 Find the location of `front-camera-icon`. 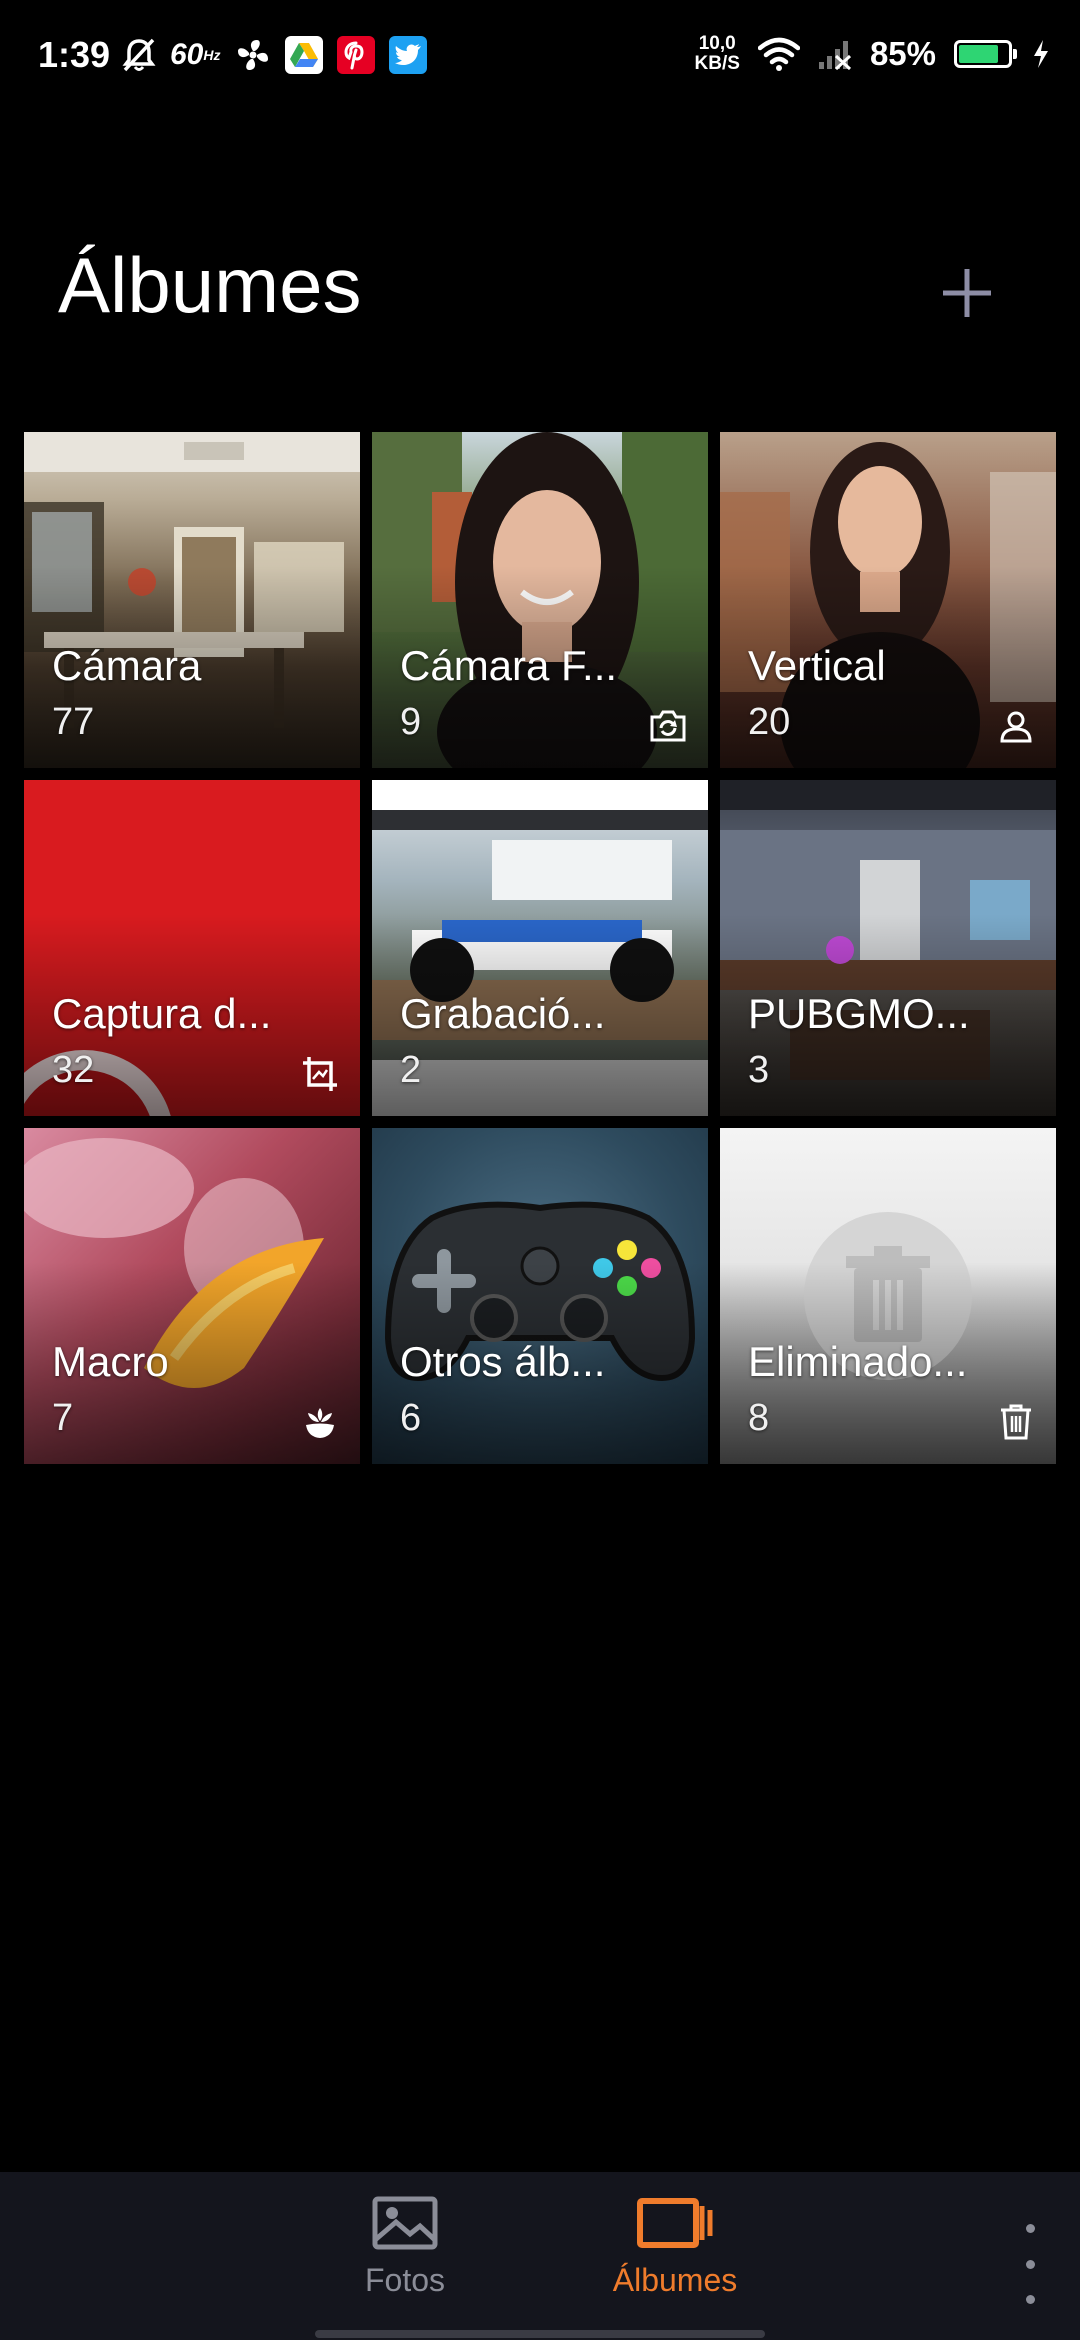

front-camera-icon is located at coordinates (668, 726).